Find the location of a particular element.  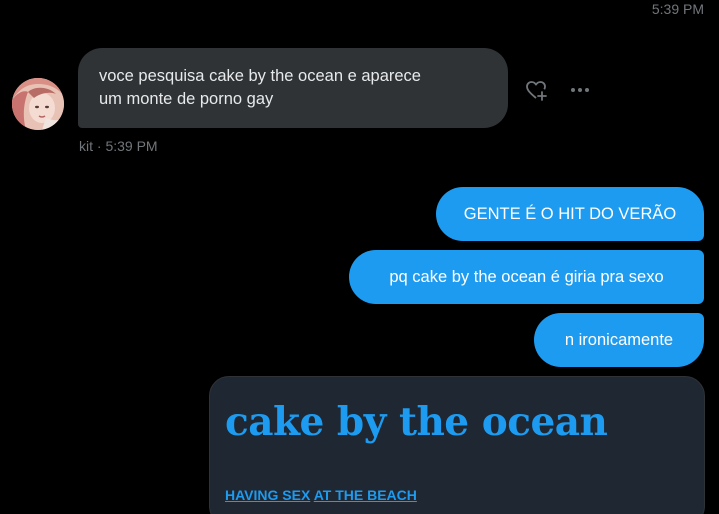

more-horizontal-icon is located at coordinates (580, 90).